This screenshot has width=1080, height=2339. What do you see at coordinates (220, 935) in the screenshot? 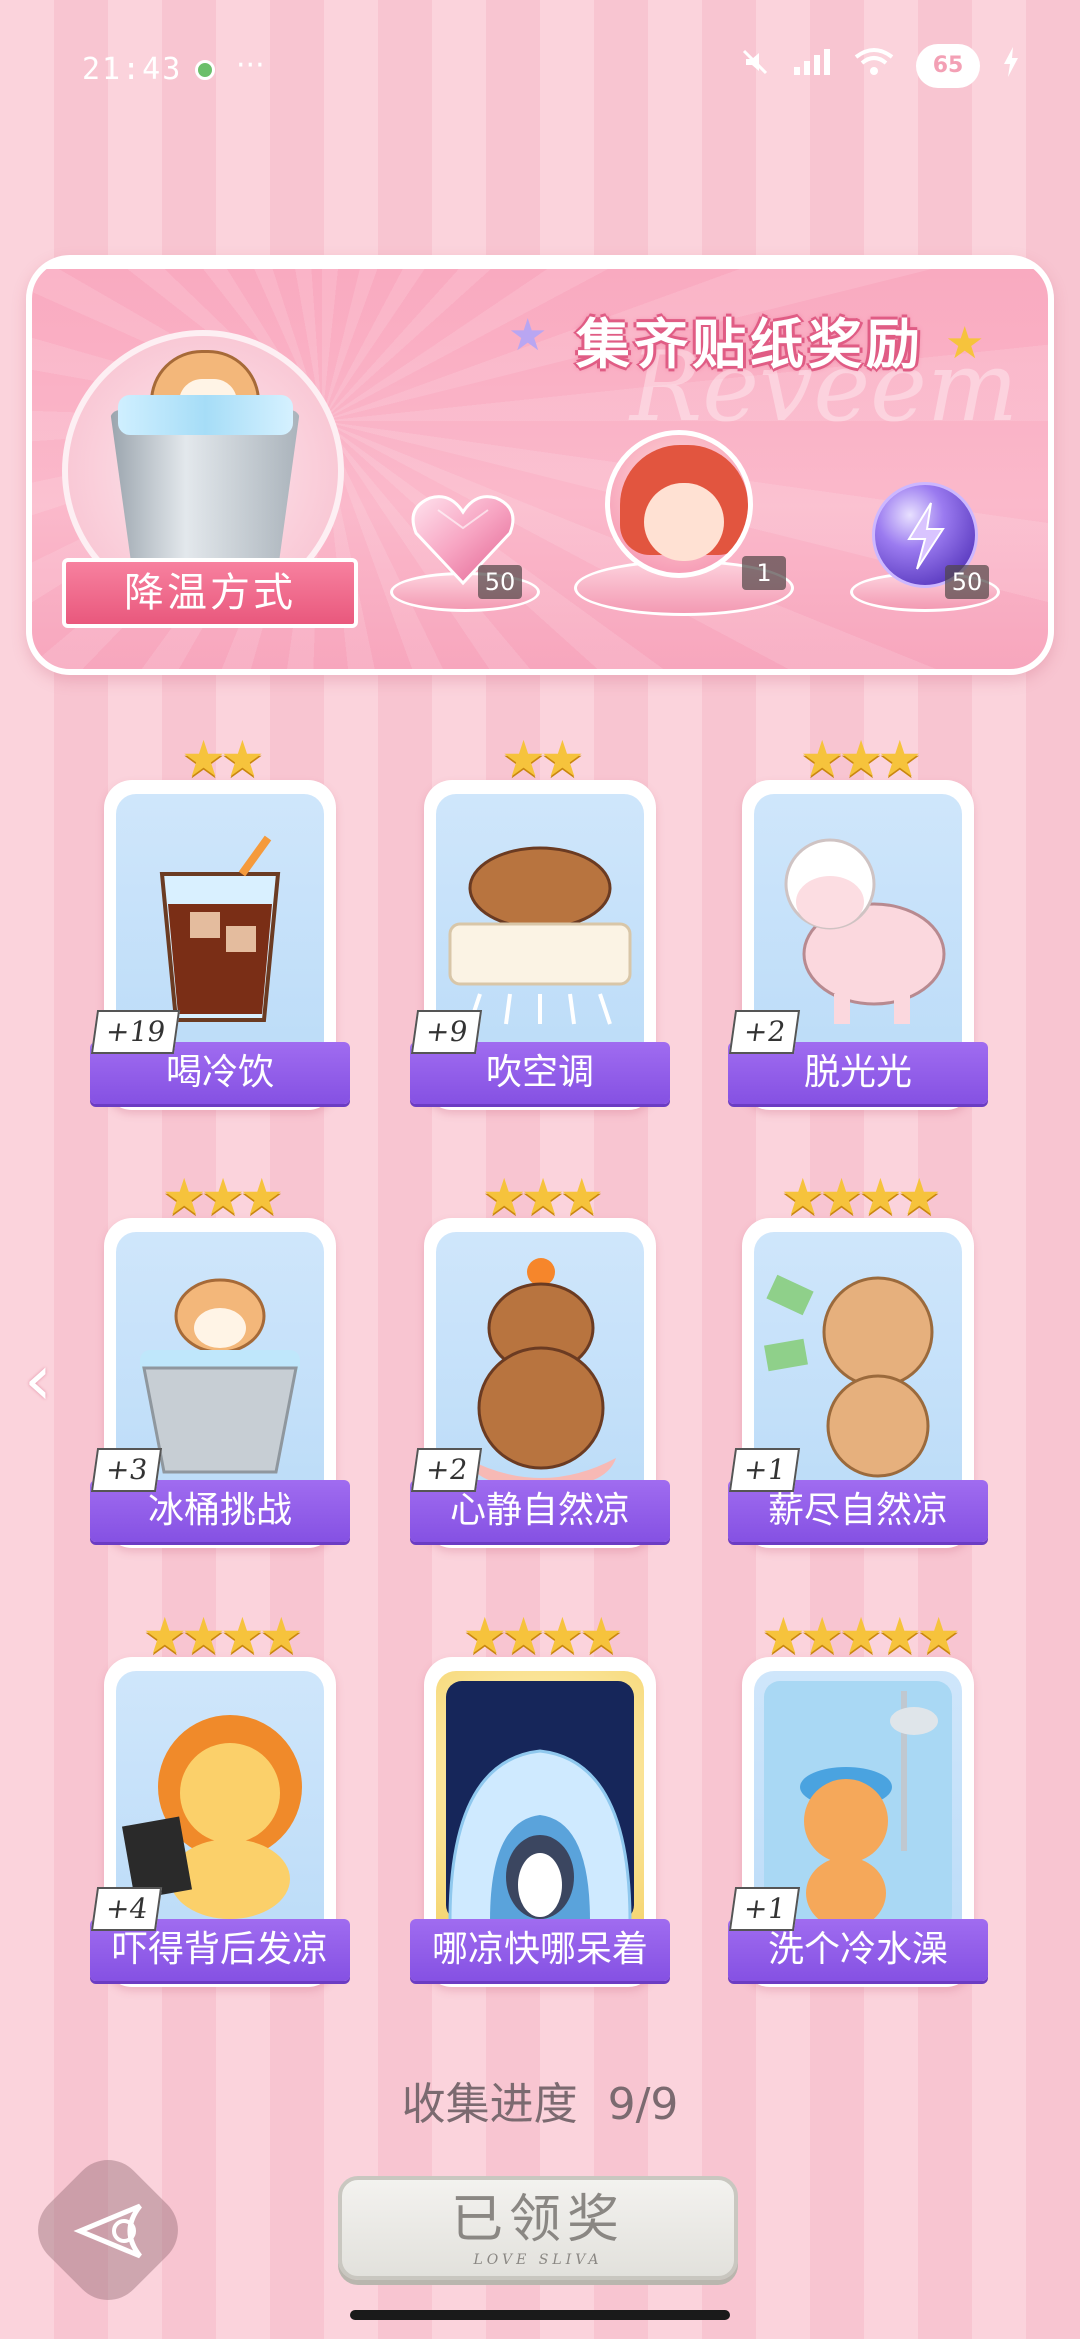
I see `sticker-card: ★★ +19 喝冷饮` at bounding box center [220, 935].